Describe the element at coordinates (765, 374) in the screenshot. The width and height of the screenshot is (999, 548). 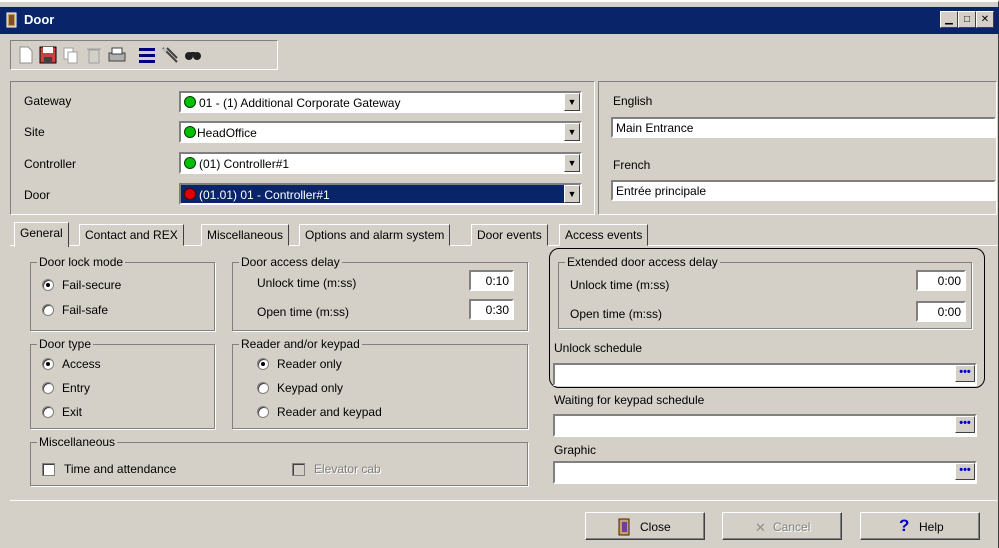
I see `unlock-schedule-field: •••` at that location.